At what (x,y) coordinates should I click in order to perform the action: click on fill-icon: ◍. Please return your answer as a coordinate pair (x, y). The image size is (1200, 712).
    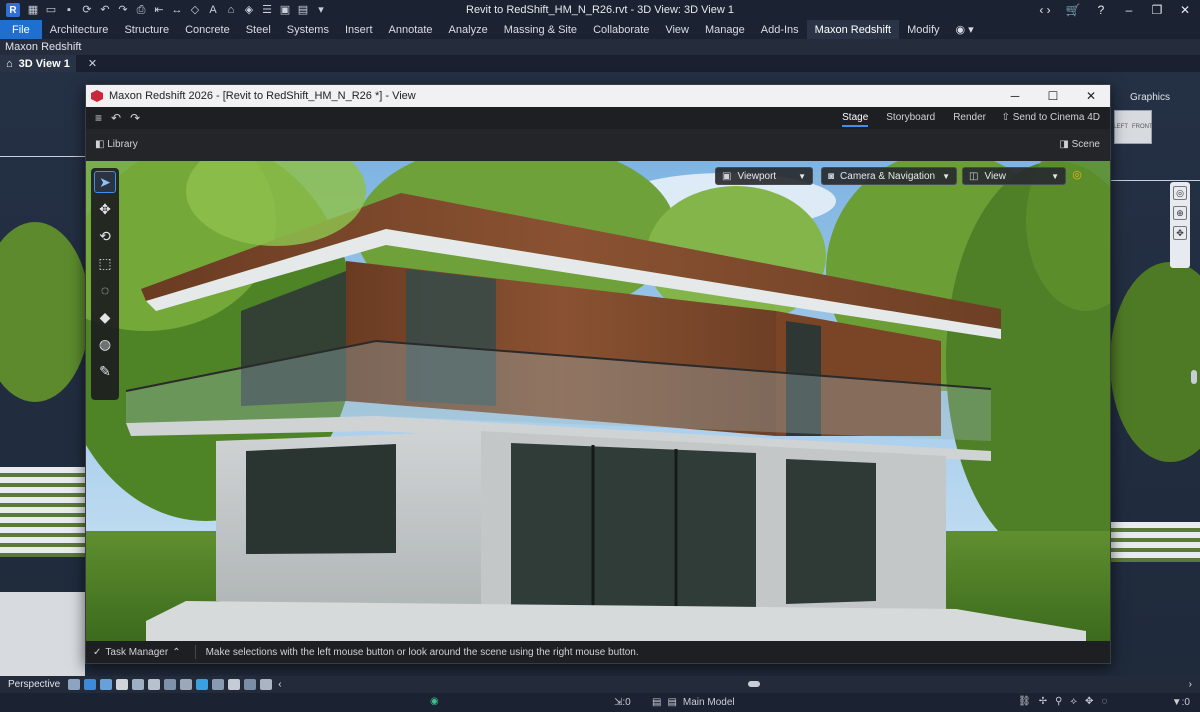
    Looking at the image, I should click on (105, 344).